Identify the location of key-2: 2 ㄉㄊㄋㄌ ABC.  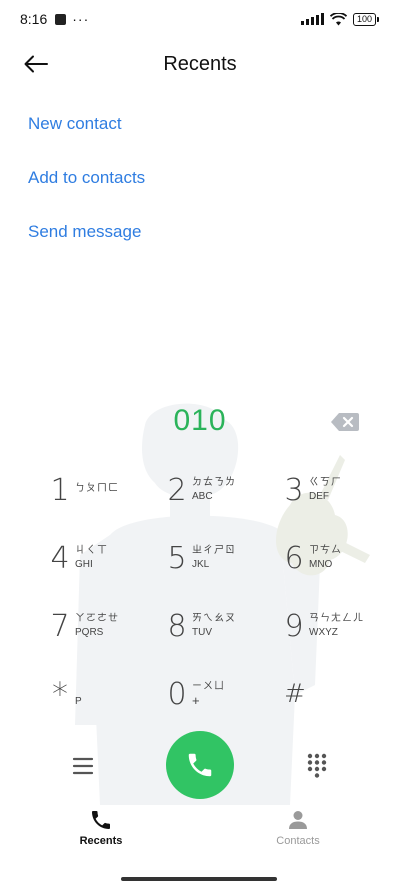
(222, 490).